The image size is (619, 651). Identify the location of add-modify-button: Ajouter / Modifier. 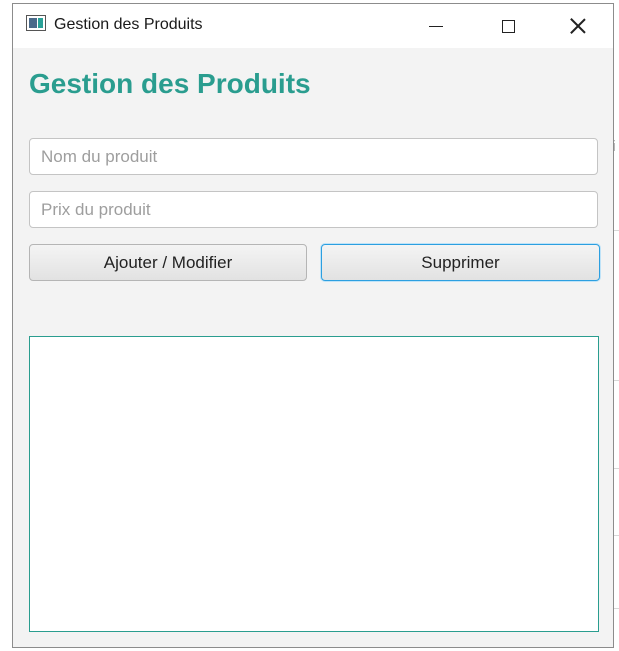
(168, 262).